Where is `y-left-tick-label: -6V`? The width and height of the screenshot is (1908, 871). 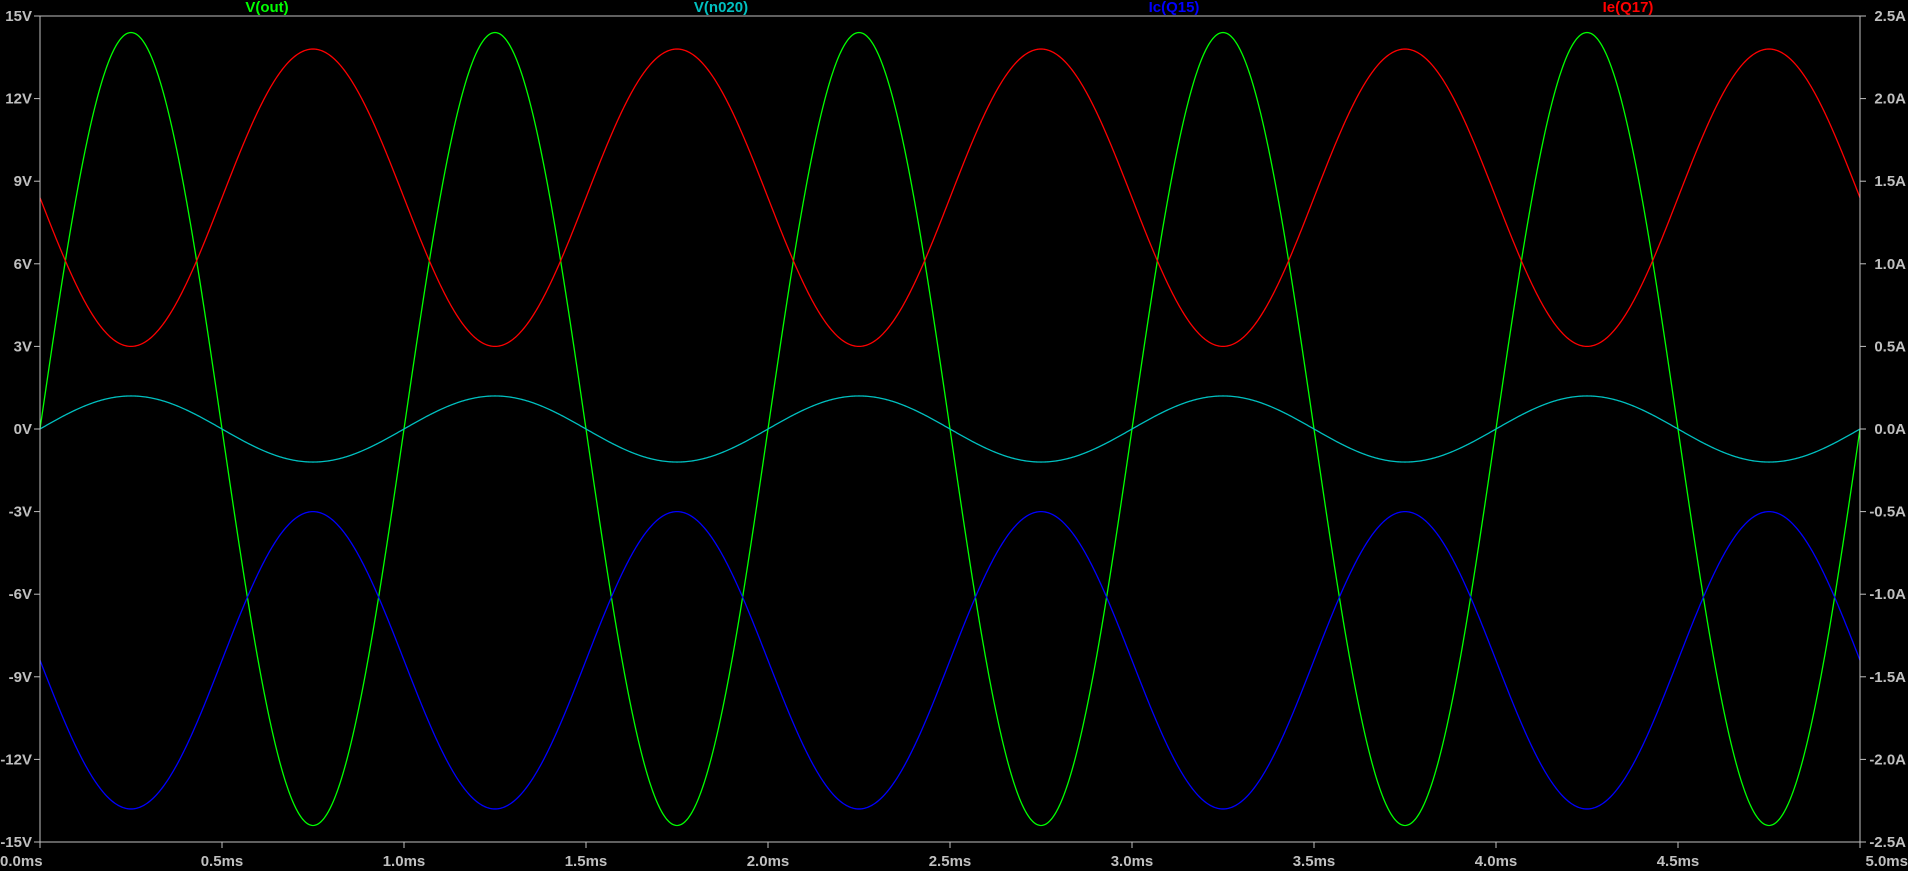
y-left-tick-label: -6V is located at coordinates (20, 594).